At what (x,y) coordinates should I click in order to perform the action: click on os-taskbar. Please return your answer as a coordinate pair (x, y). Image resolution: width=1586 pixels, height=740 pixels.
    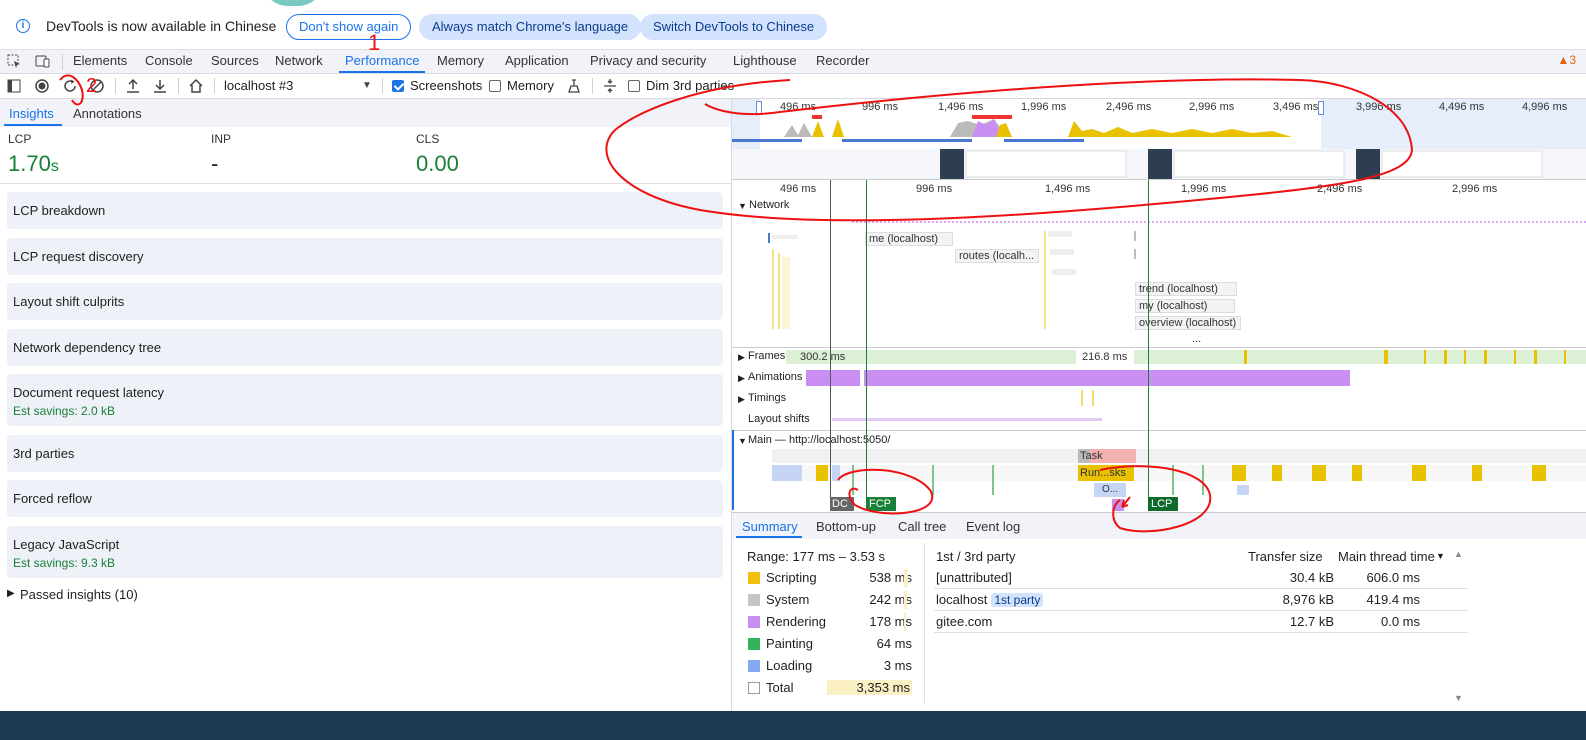
    Looking at the image, I should click on (793, 725).